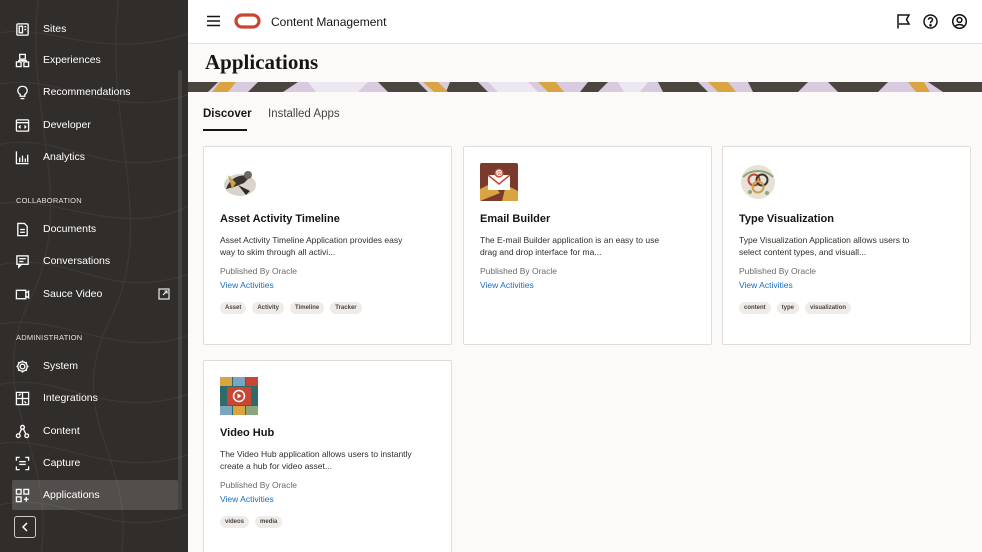  I want to click on hamburger-menu-icon, so click(213, 21).